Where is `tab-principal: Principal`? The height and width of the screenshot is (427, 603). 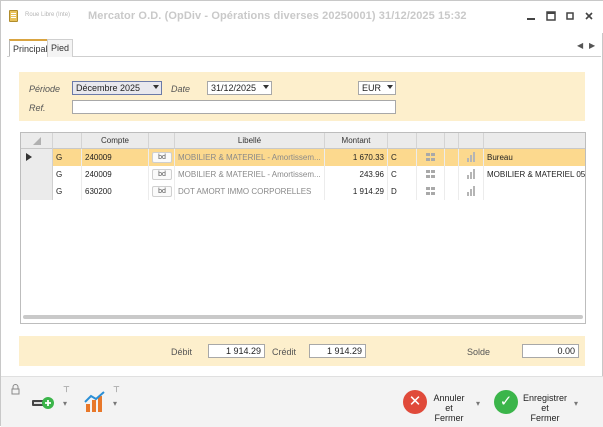
tab-principal: Principal is located at coordinates (30, 48).